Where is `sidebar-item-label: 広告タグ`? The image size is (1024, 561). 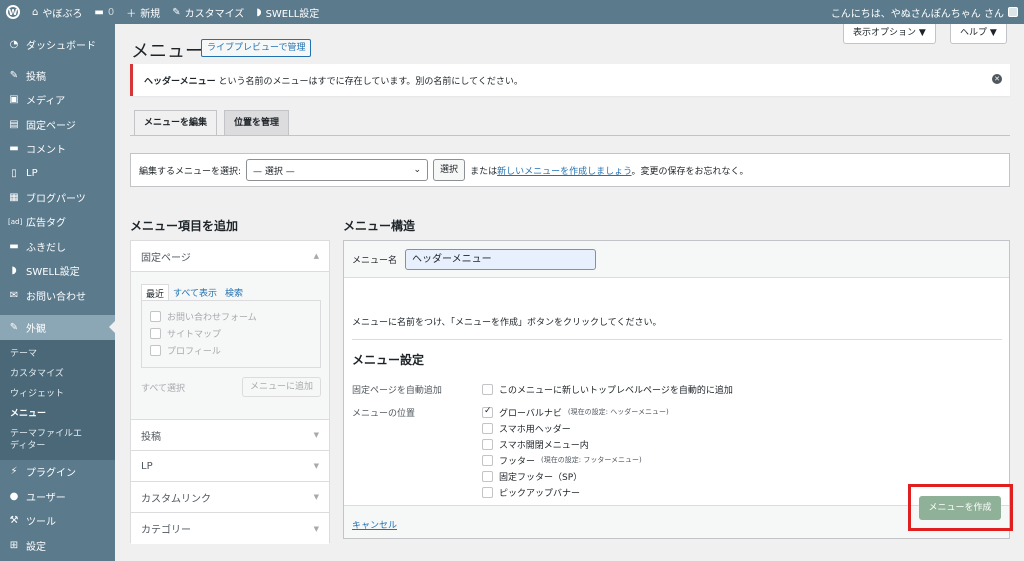
sidebar-item-label: 広告タグ is located at coordinates (46, 224).